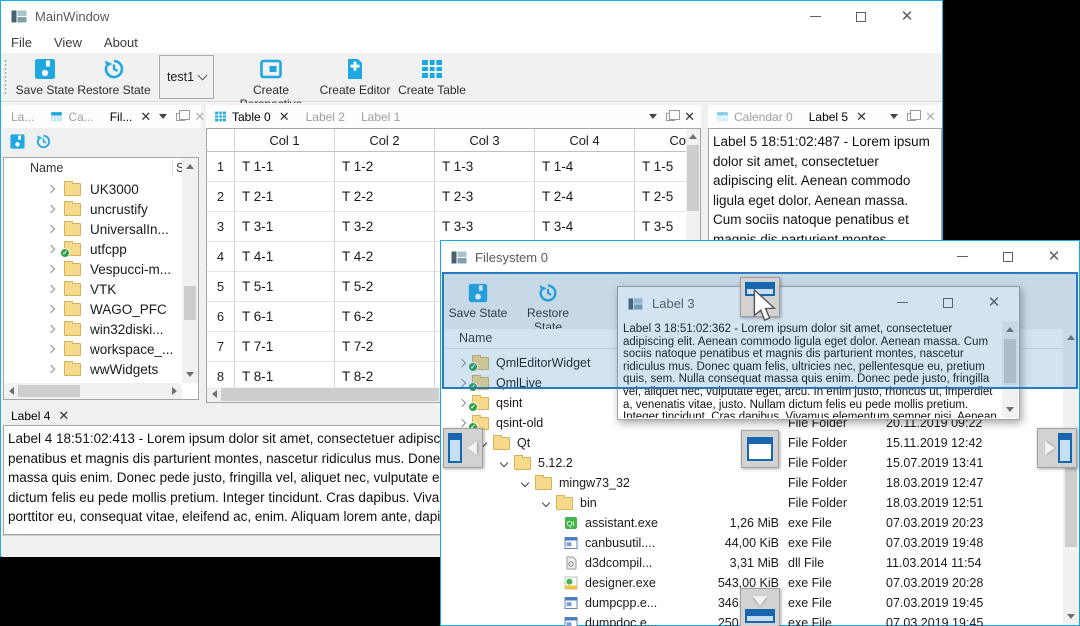 This screenshot has height=626, width=1080. Describe the element at coordinates (385, 347) in the screenshot. I see `table-cell: T 7-2` at that location.